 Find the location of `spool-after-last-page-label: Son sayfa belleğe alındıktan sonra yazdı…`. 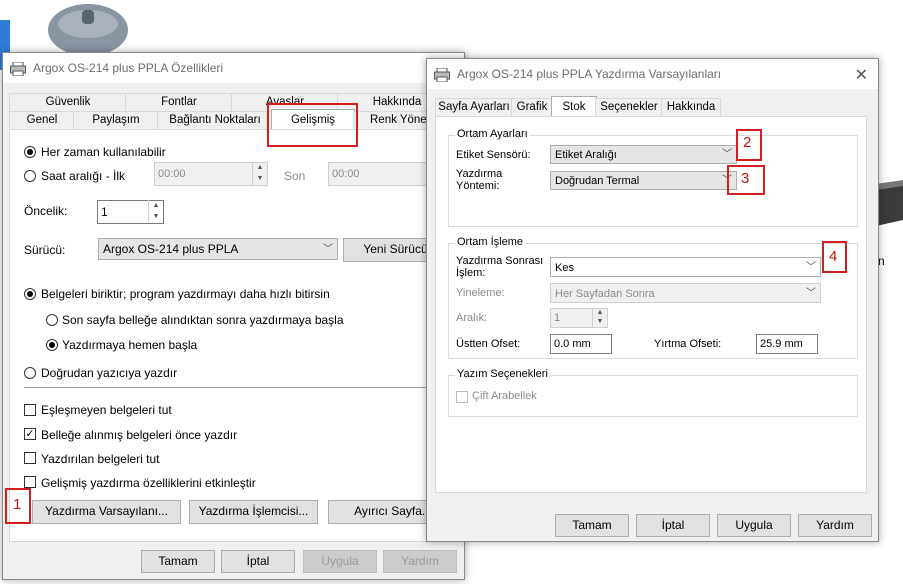

spool-after-last-page-label: Son sayfa belleğe alındıktan sonra yazdı… is located at coordinates (203, 320).